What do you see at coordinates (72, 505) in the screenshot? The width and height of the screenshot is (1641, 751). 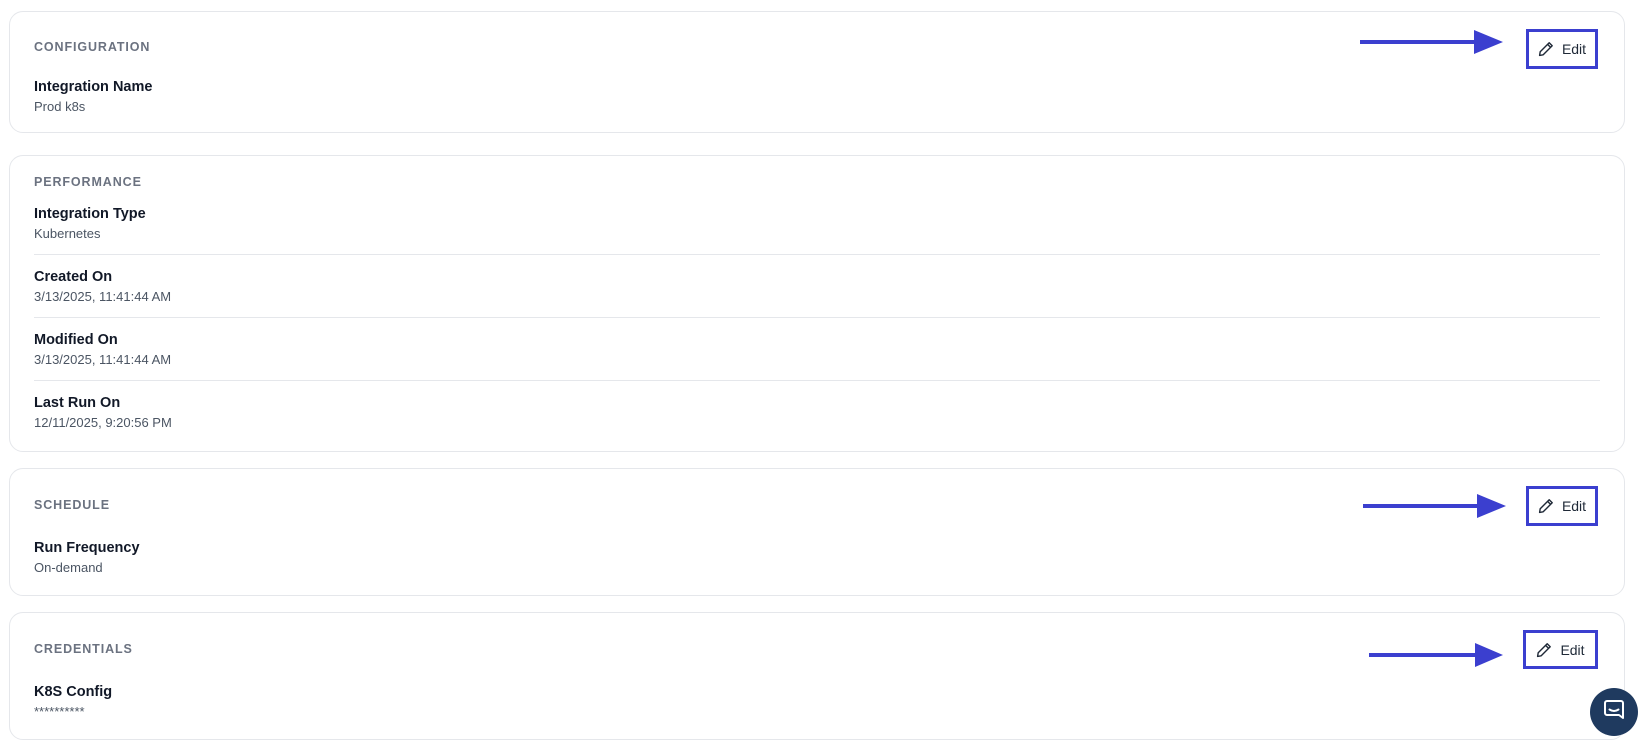 I see `section-title-schedule: SCHEDULE` at bounding box center [72, 505].